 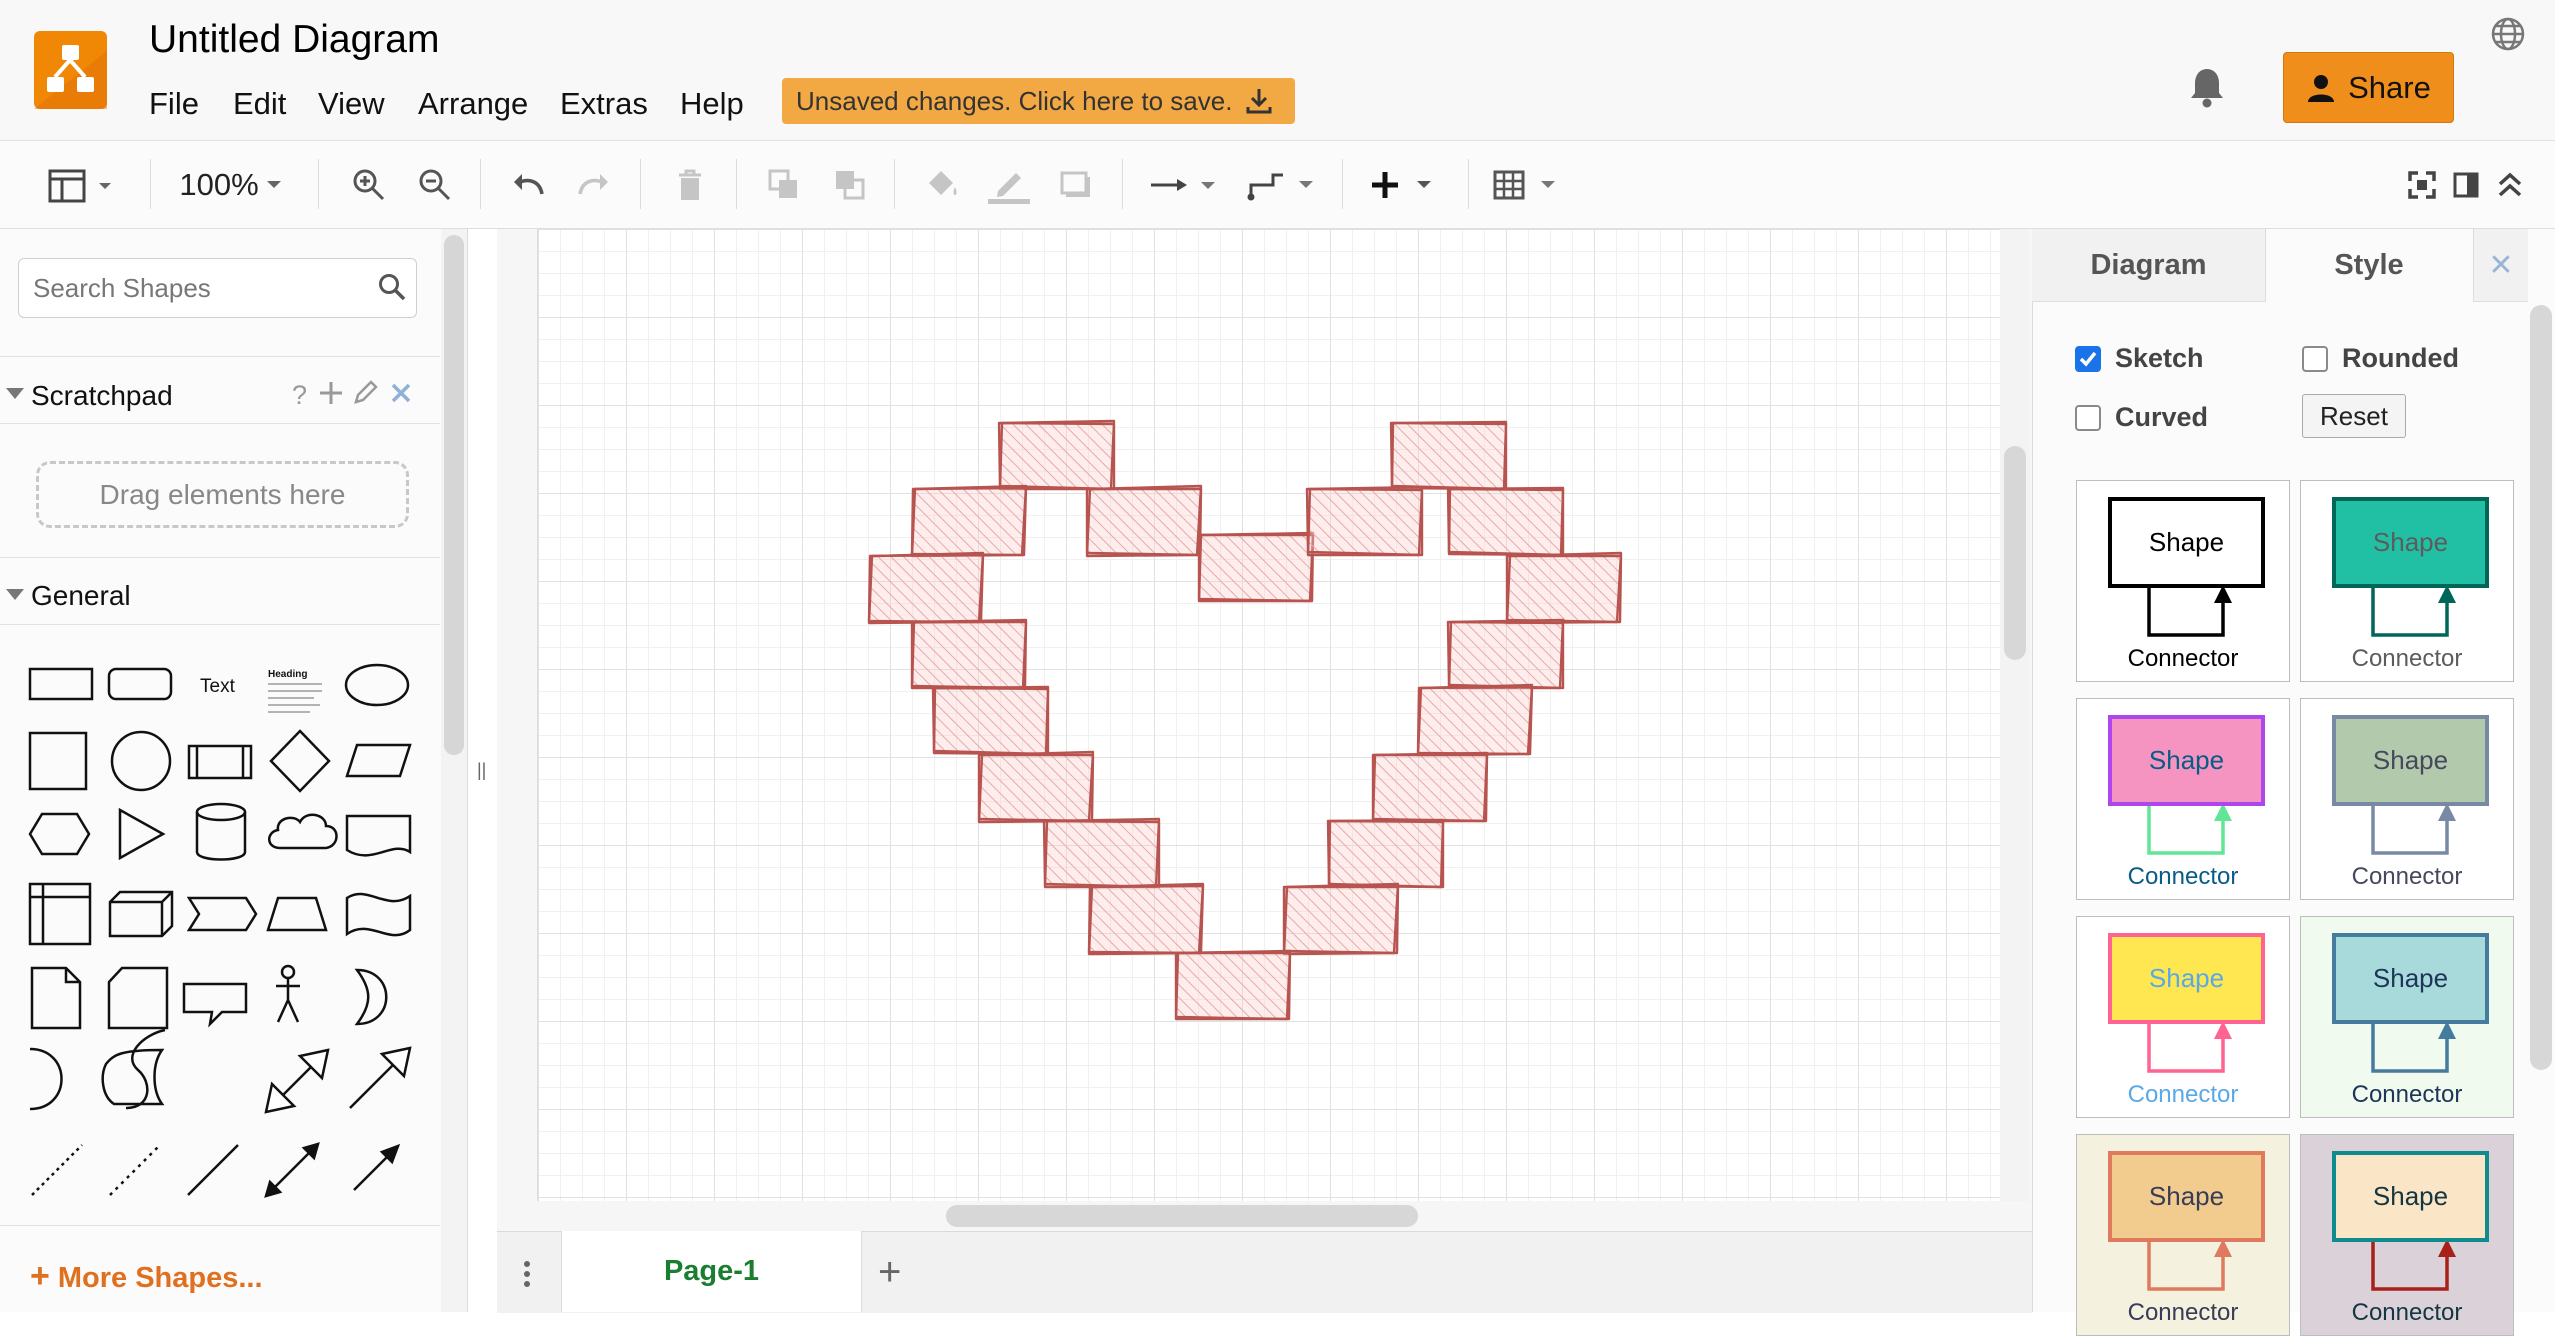 What do you see at coordinates (473, 104) in the screenshot?
I see `menu-arrange: Arrange` at bounding box center [473, 104].